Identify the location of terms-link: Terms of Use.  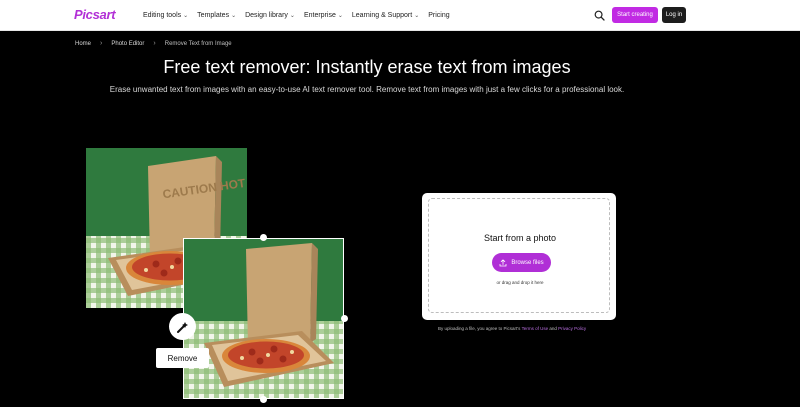
(535, 328).